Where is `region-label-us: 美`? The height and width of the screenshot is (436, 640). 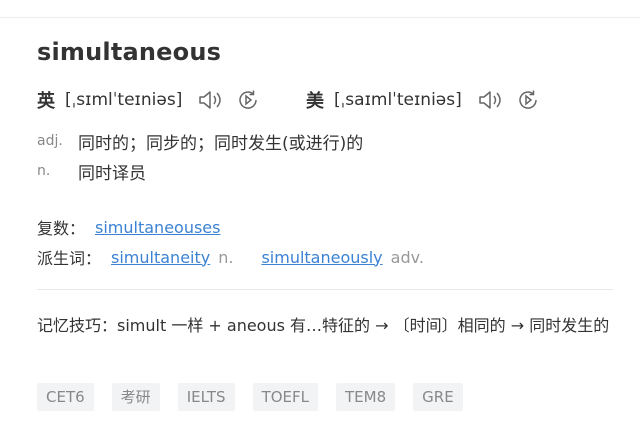
region-label-us: 美 is located at coordinates (315, 101).